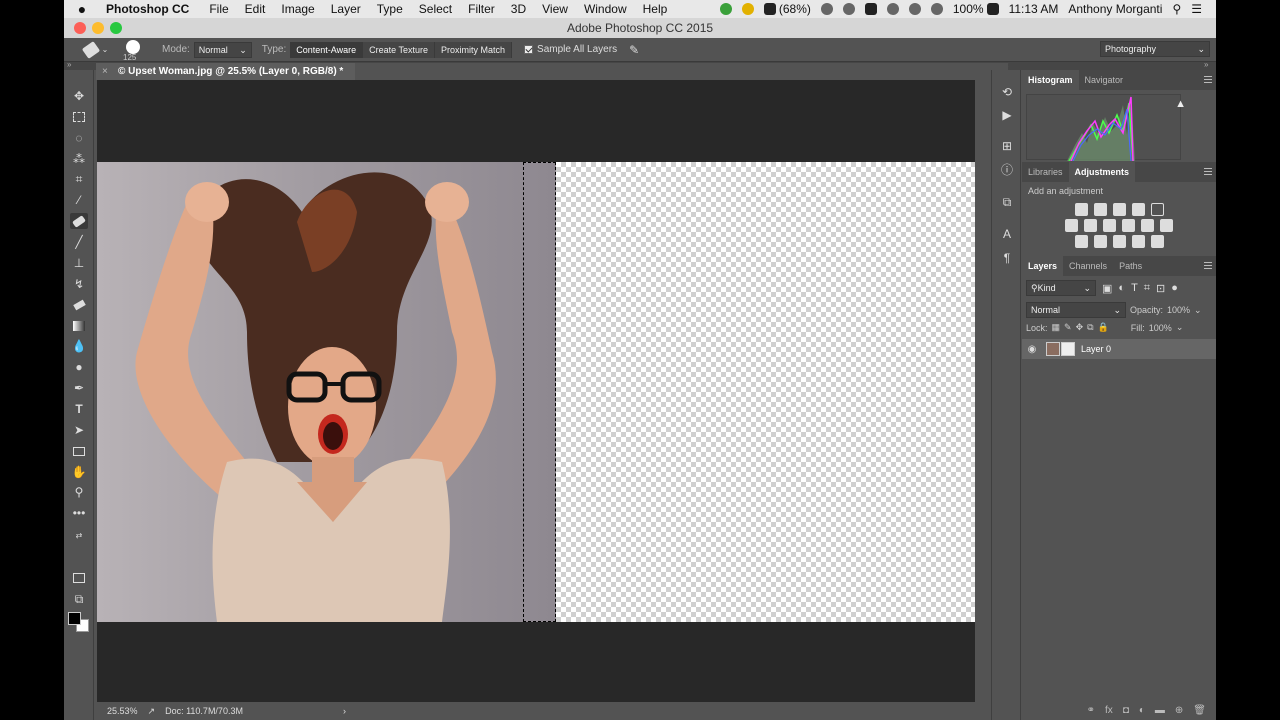  Describe the element at coordinates (152, 711) in the screenshot. I see `share-icon: ↗` at that location.